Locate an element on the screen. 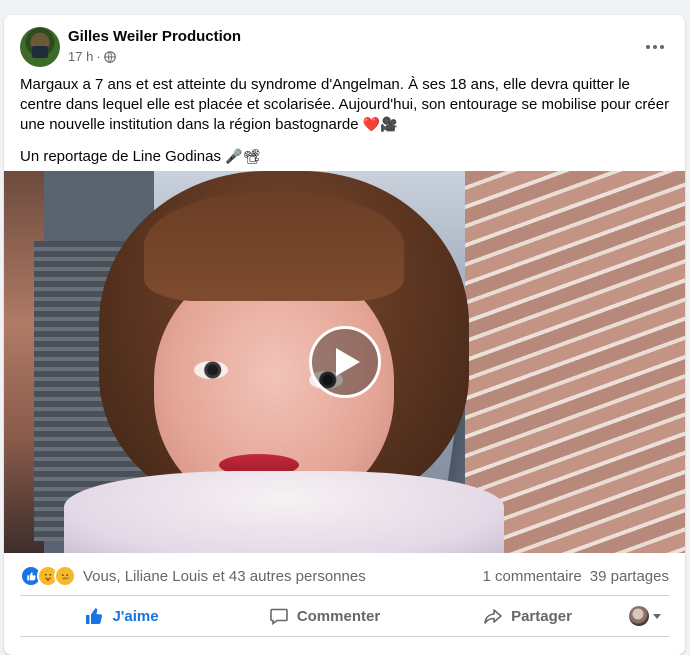  post-paragraph-2-text: Un reportage de Line Godinas is located at coordinates (120, 156).